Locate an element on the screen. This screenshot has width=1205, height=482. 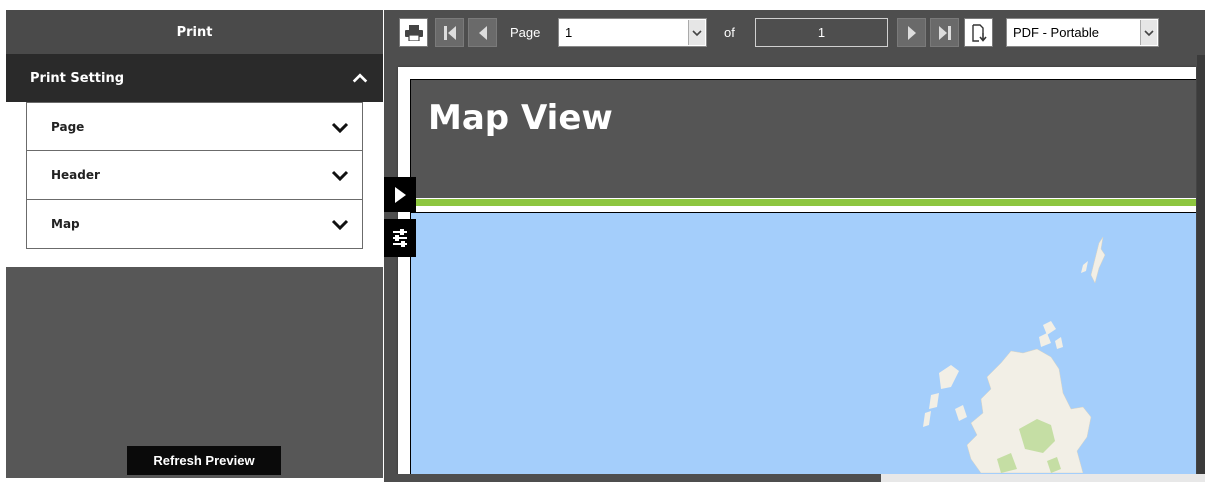
play-arrow-icon is located at coordinates (400, 194).